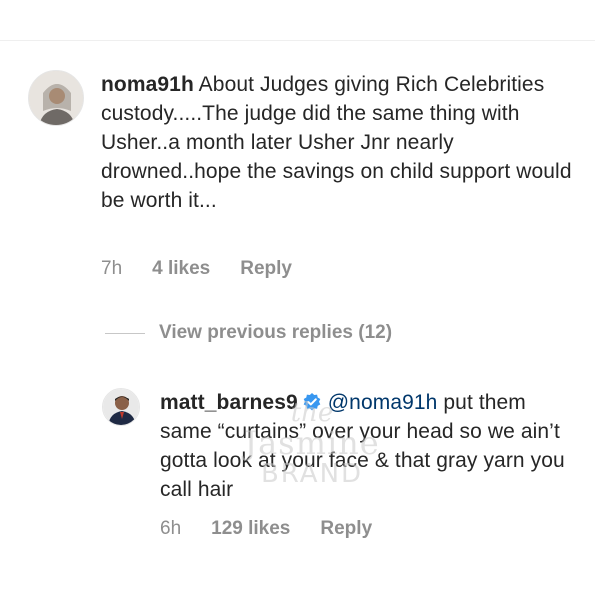 Image resolution: width=595 pixels, height=595 pixels. What do you see at coordinates (181, 269) in the screenshot?
I see `likes-count: 4 likes` at bounding box center [181, 269].